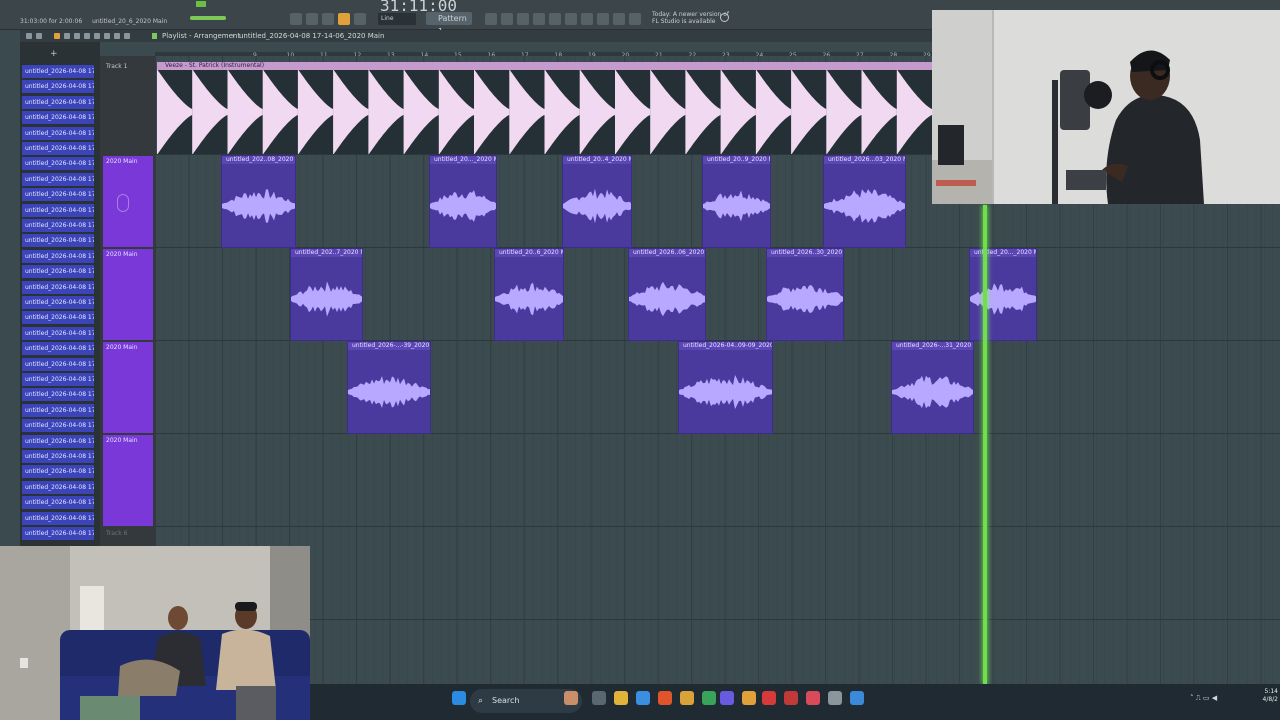 The image size is (1280, 720). I want to click on hint-icon, so click(635, 19).